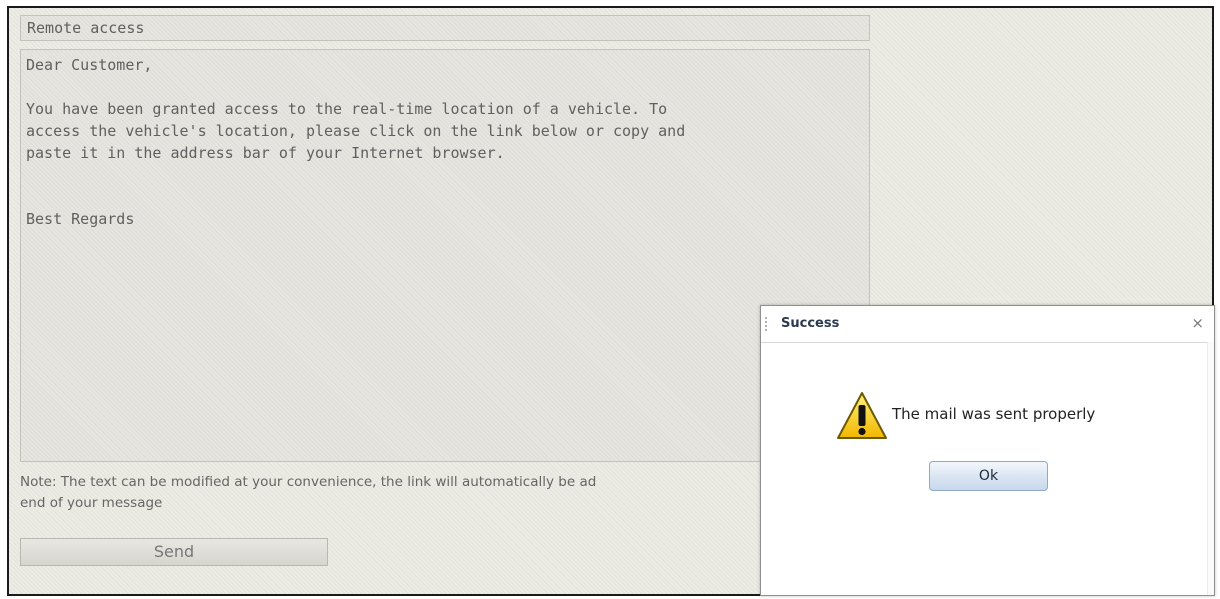 The image size is (1220, 599). What do you see at coordinates (988, 476) in the screenshot?
I see `ok-button: Ok` at bounding box center [988, 476].